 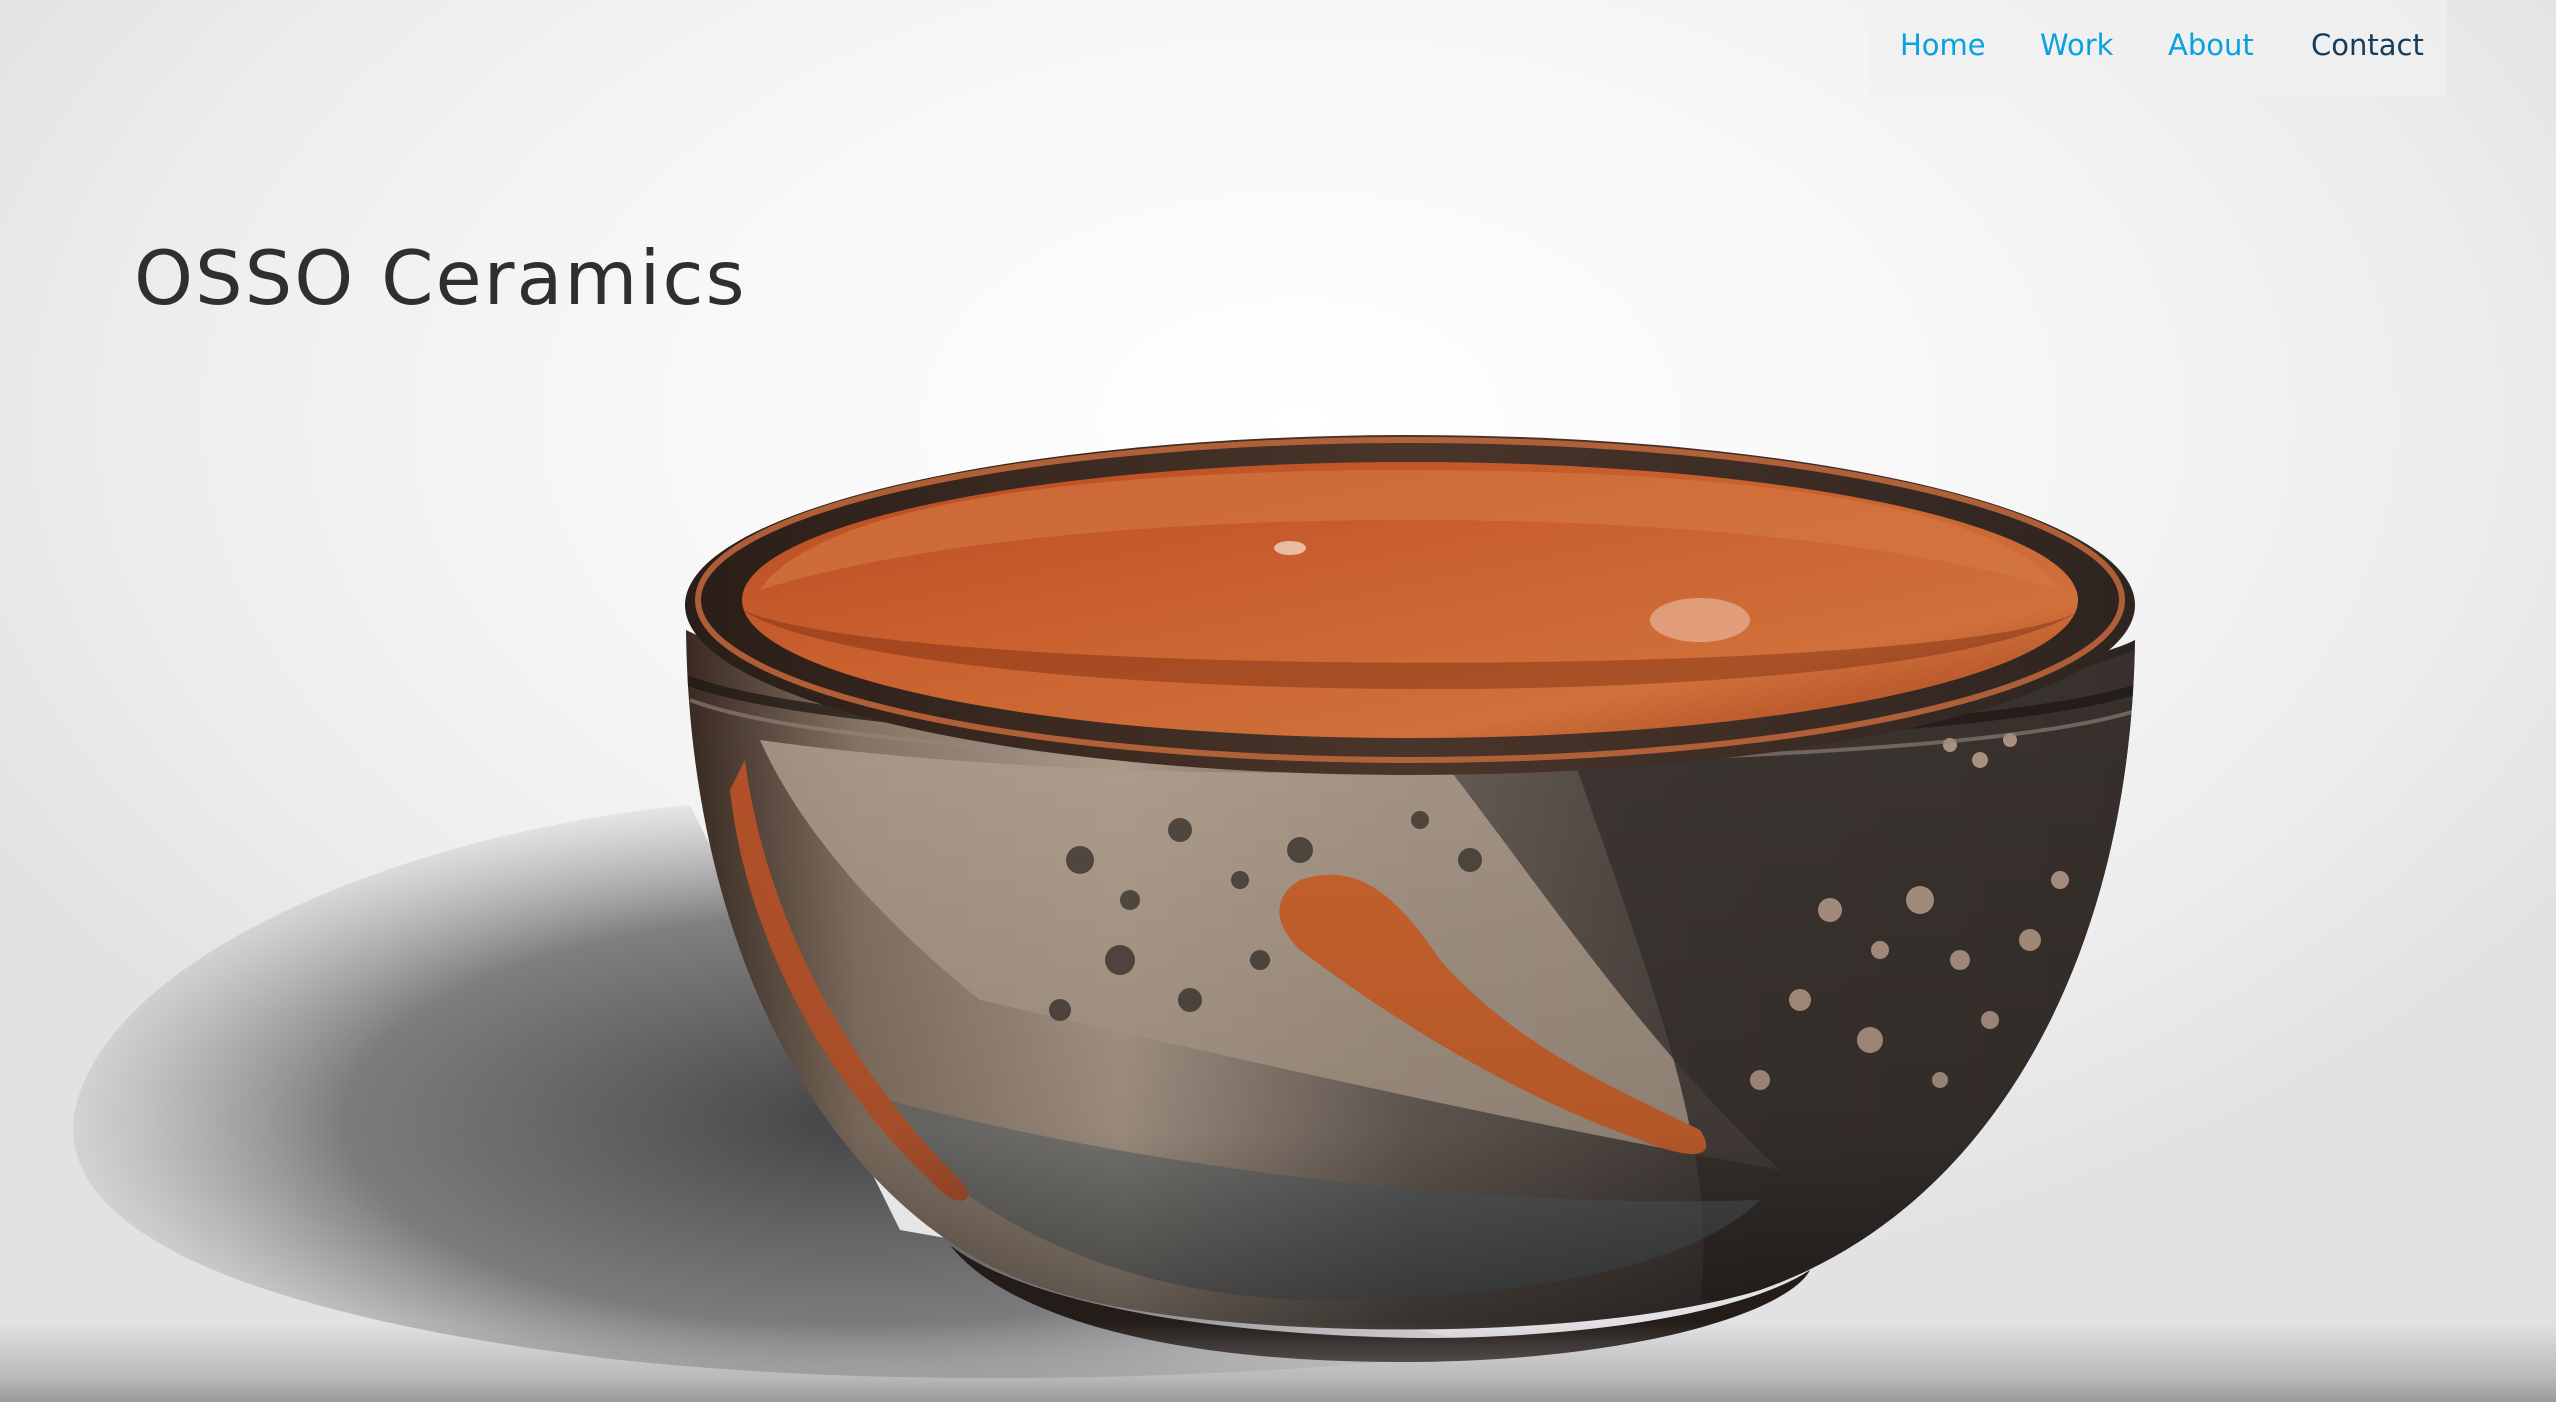 What do you see at coordinates (1278, 1362) in the screenshot?
I see `bottom-gradient` at bounding box center [1278, 1362].